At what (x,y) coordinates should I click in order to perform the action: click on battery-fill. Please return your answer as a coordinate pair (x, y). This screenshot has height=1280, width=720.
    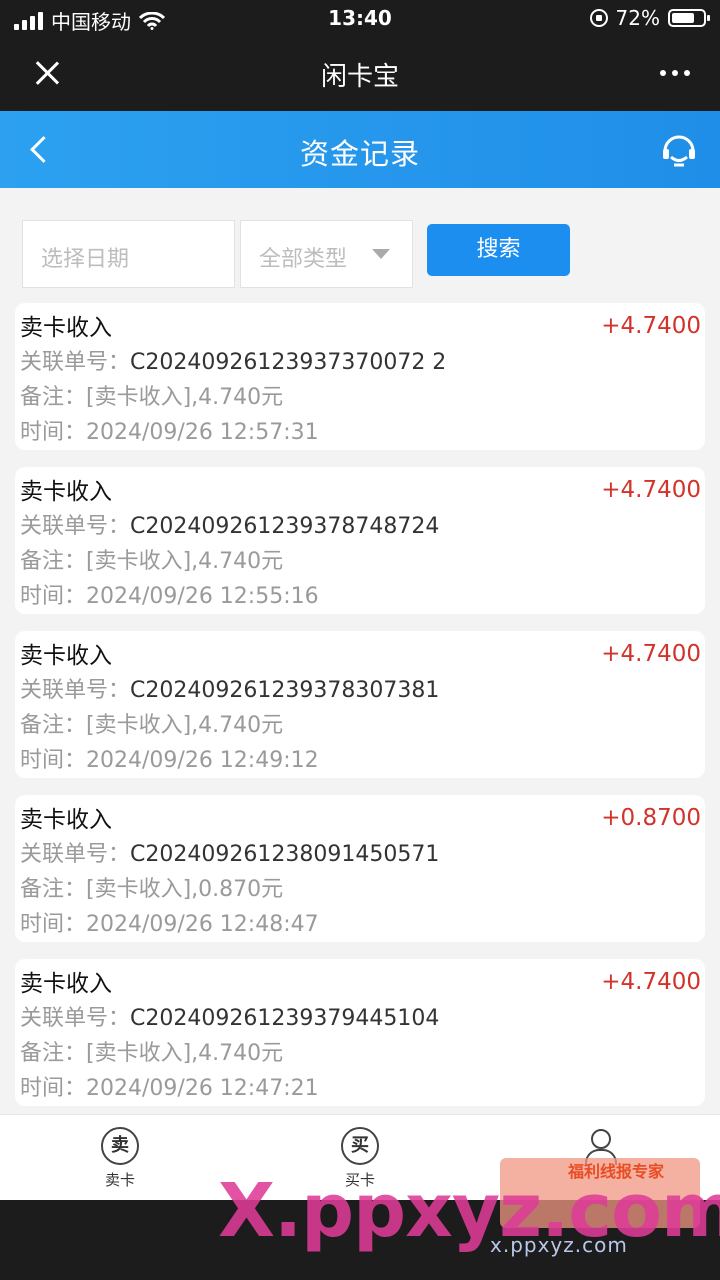
    Looking at the image, I should click on (683, 18).